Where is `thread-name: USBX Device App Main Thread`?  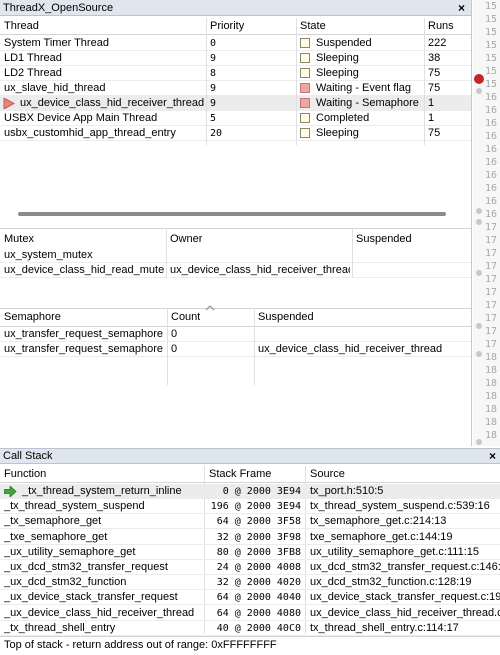 thread-name: USBX Device App Main Thread is located at coordinates (81, 118).